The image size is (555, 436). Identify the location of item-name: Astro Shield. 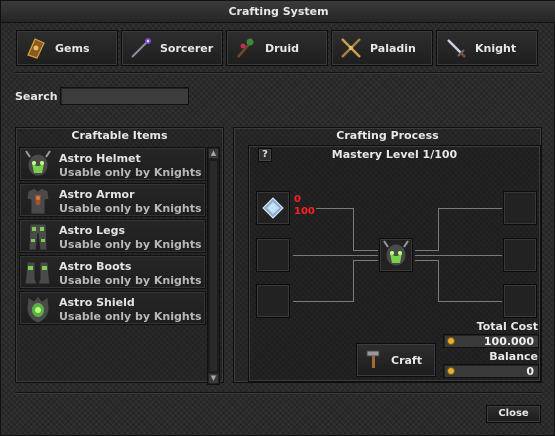
(97, 302).